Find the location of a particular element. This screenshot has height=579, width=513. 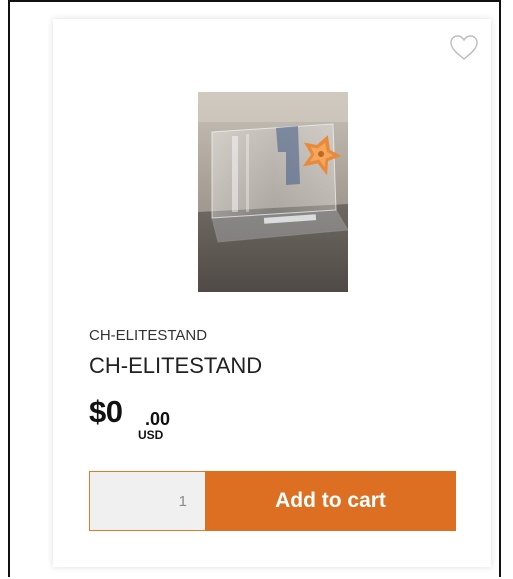

product-sku: CH-ELITESTAND is located at coordinates (148, 335).